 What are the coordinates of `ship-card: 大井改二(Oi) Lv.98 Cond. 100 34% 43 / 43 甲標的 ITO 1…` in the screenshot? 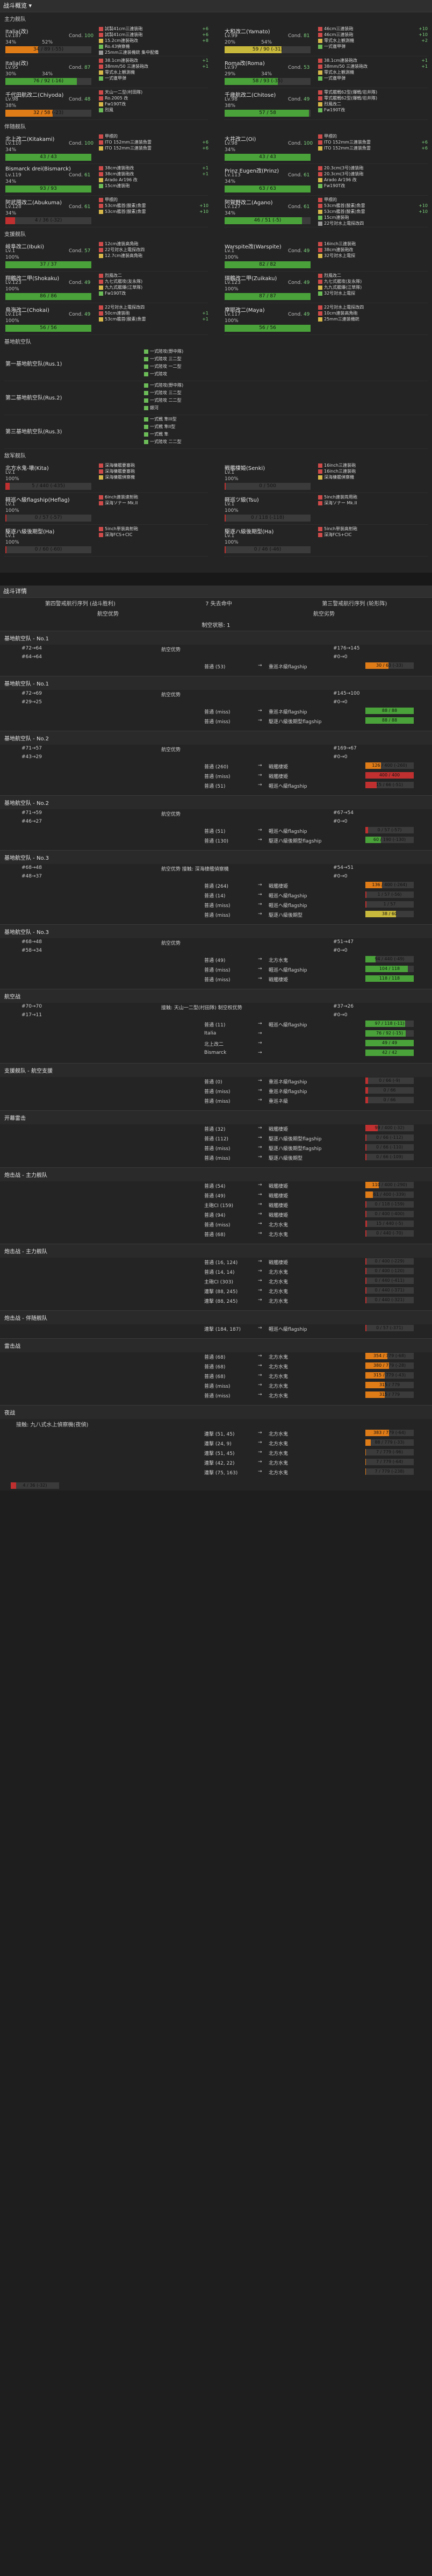 It's located at (326, 148).